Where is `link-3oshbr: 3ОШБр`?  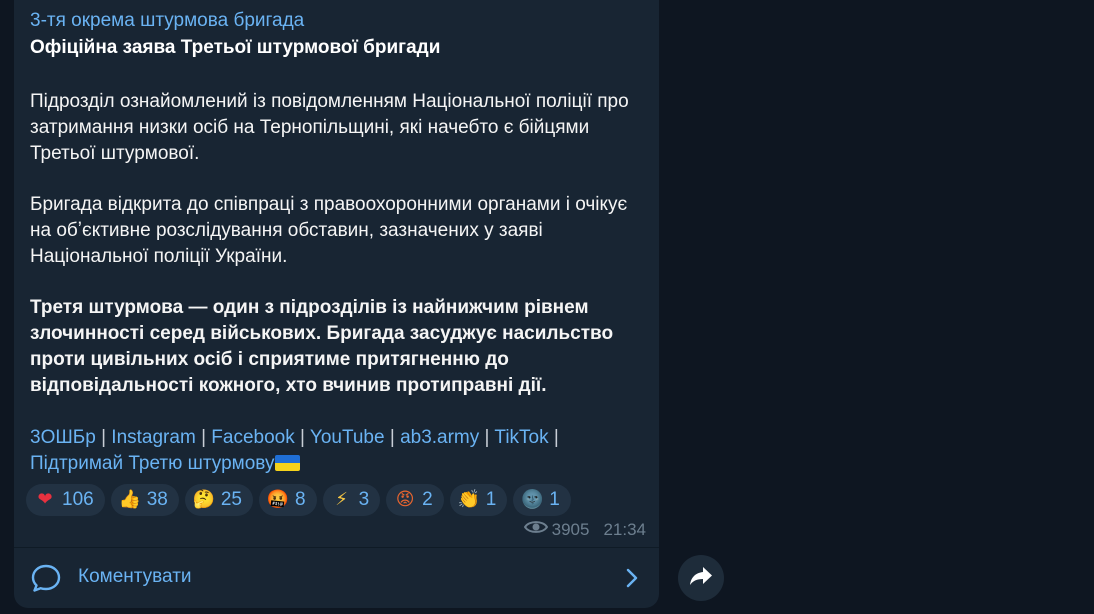 link-3oshbr: 3ОШБр is located at coordinates (63, 437).